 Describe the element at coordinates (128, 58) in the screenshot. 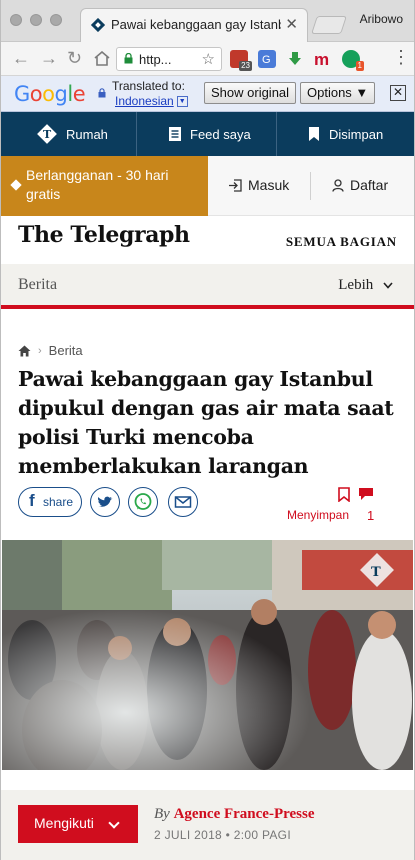

I see `secure-lock-icon` at that location.